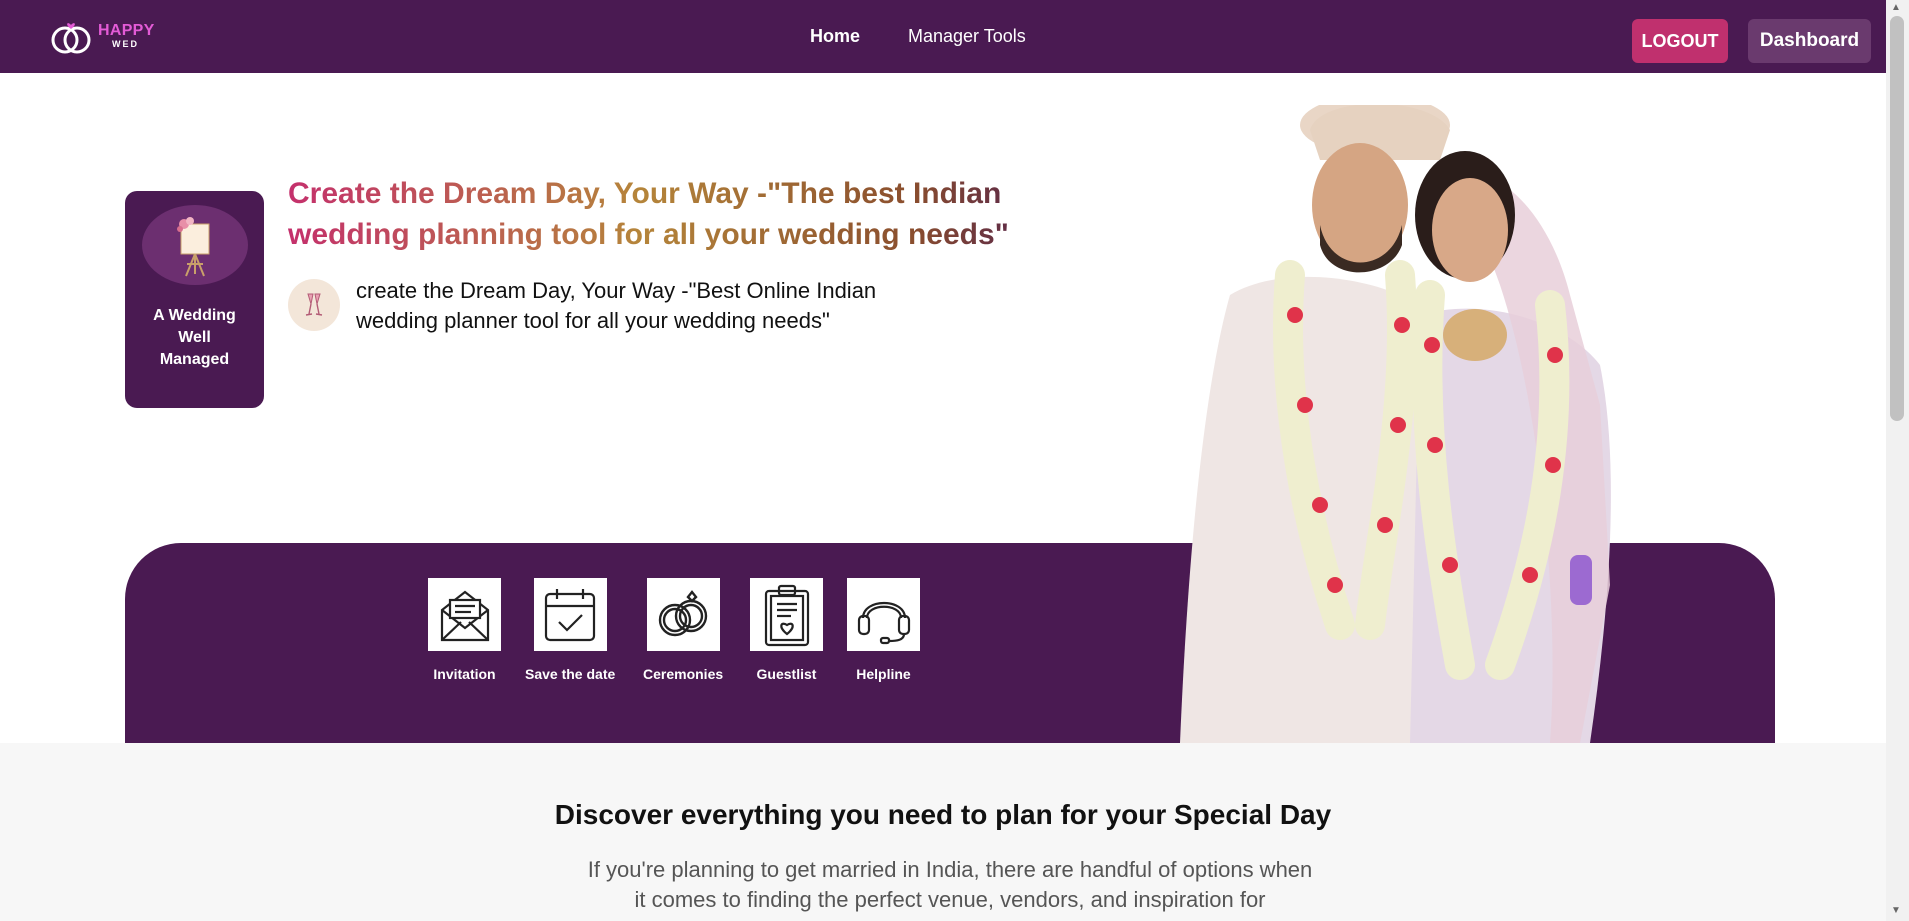  I want to click on tool-label: Ceremonies, so click(683, 674).